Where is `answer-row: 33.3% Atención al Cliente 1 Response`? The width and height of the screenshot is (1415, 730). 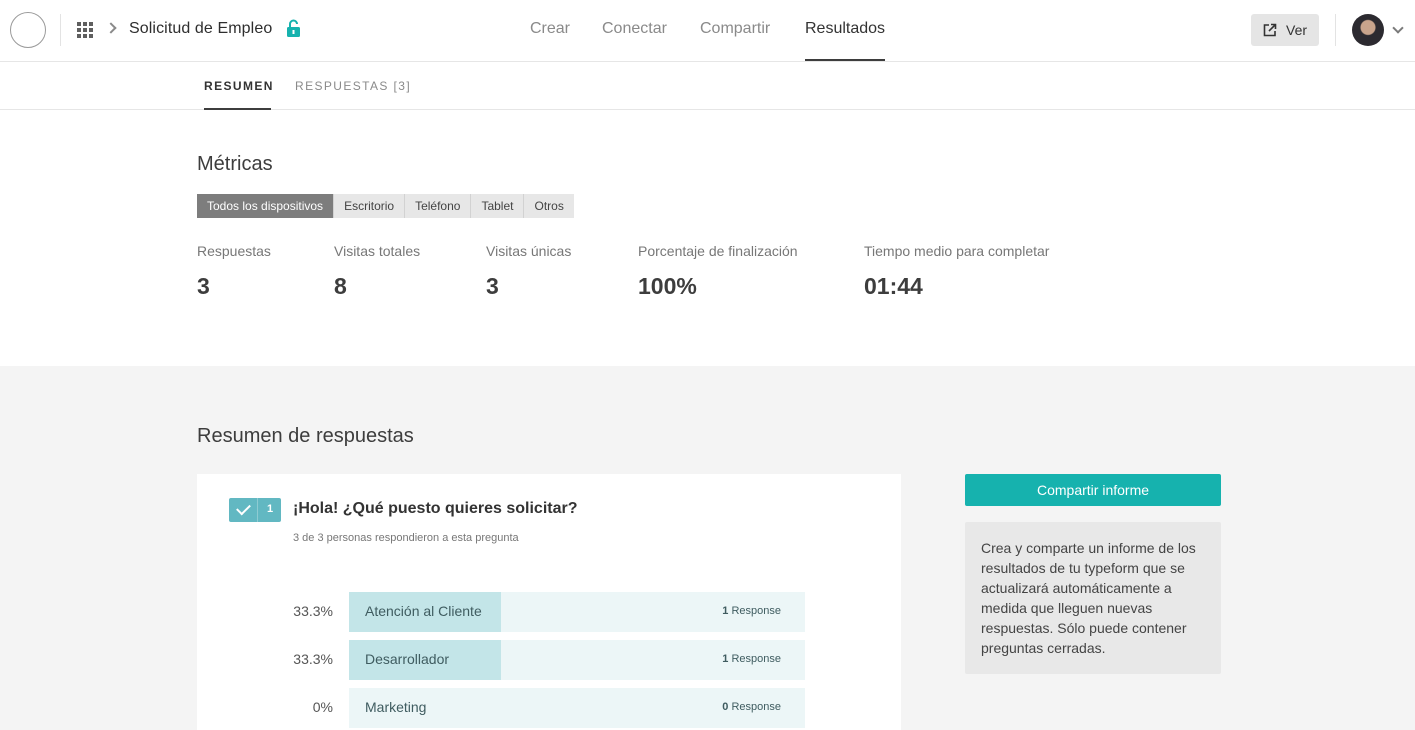
answer-row: 33.3% Atención al Cliente 1 Response is located at coordinates (549, 612).